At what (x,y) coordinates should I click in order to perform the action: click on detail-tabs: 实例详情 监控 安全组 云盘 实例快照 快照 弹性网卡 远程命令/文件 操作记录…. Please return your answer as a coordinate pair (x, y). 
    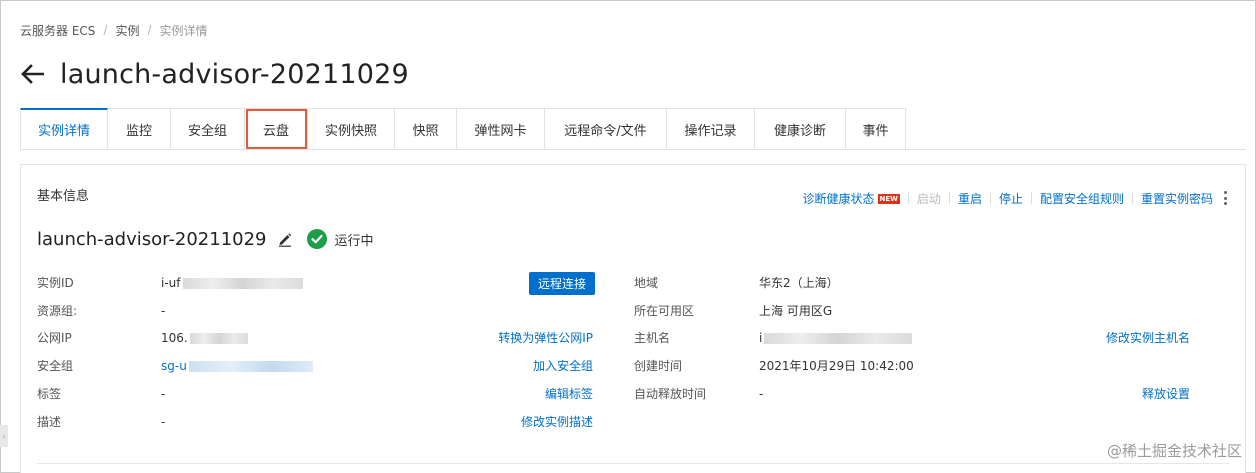
    Looking at the image, I should click on (463, 129).